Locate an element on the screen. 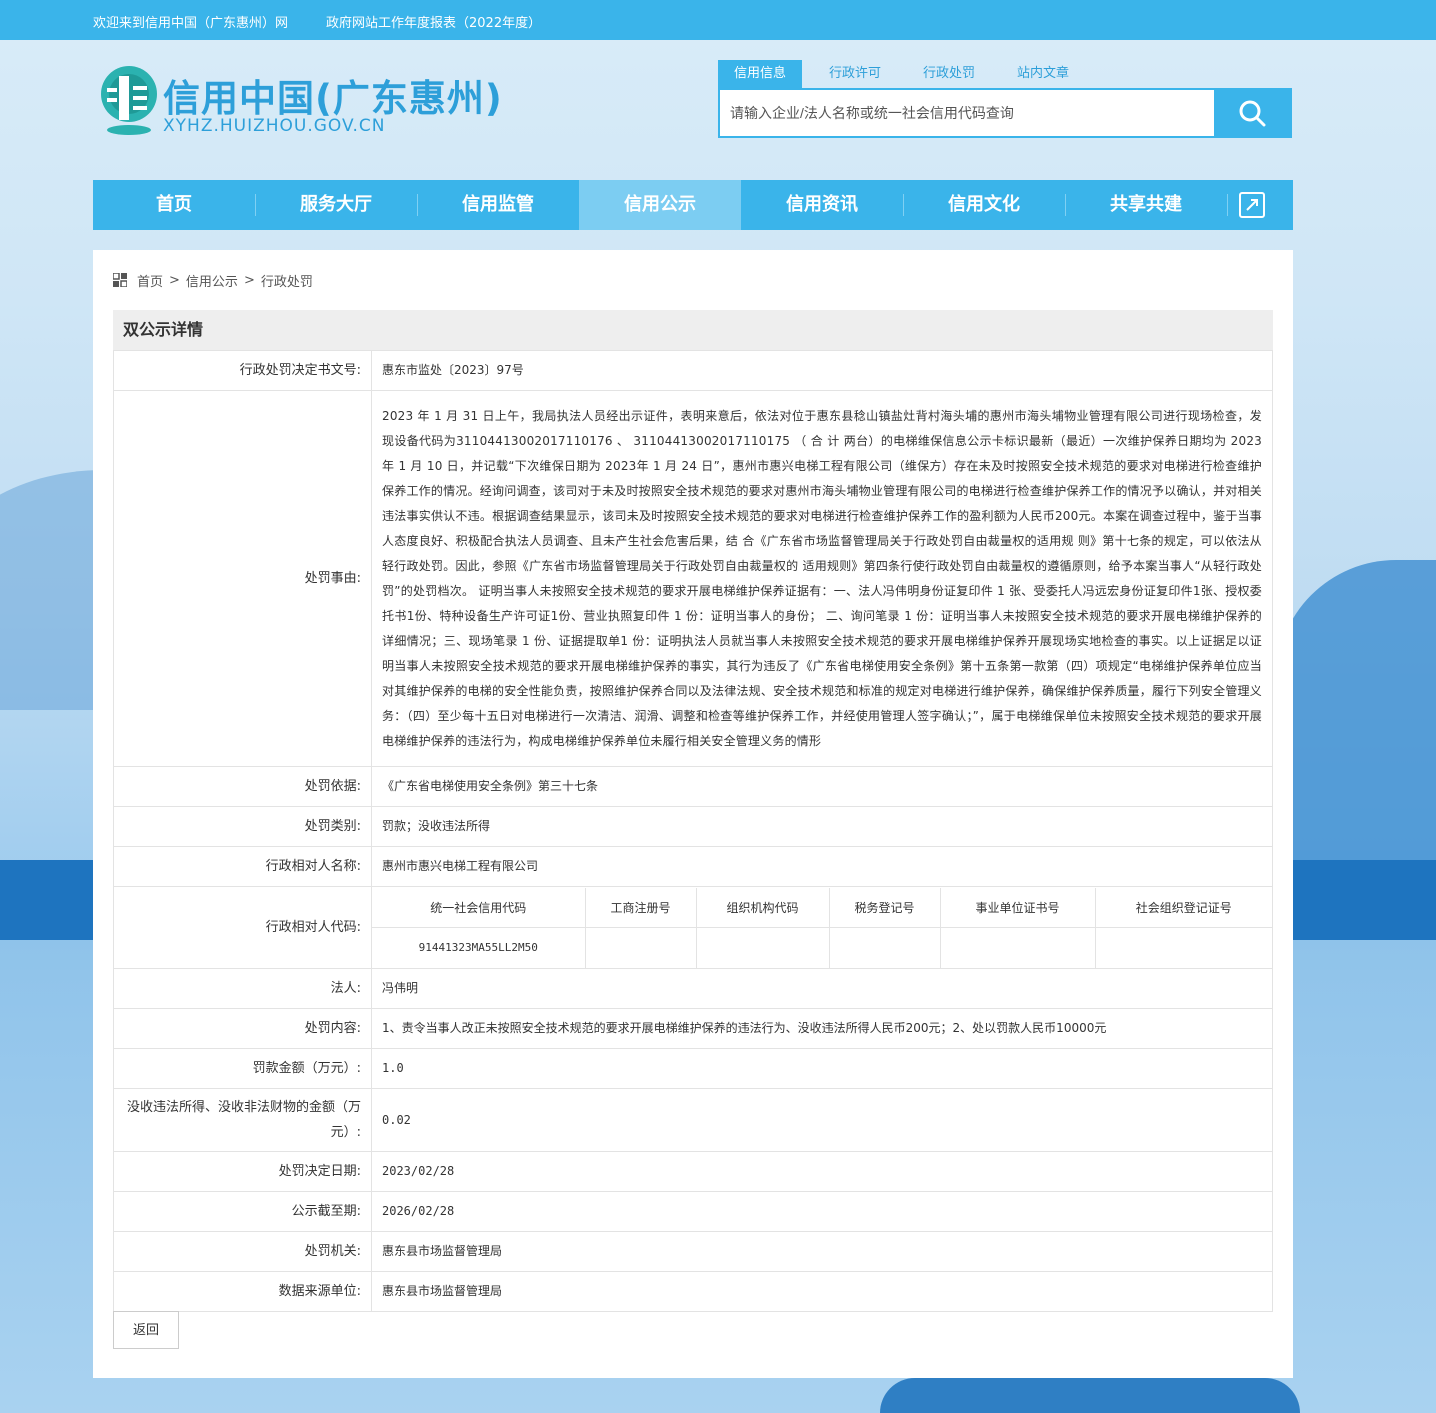 This screenshot has height=1413, width=1436. fine-value: 1.0 is located at coordinates (822, 1068).